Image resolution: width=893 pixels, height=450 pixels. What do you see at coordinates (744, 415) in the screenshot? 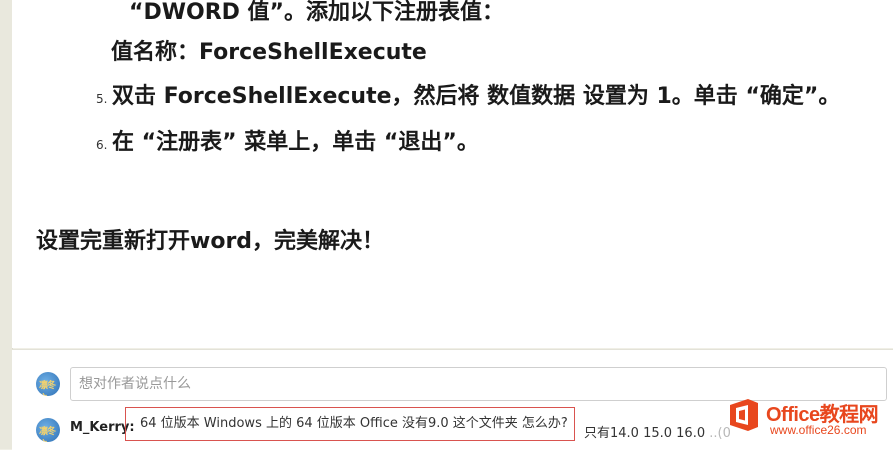
I see `office-logo-icon` at bounding box center [744, 415].